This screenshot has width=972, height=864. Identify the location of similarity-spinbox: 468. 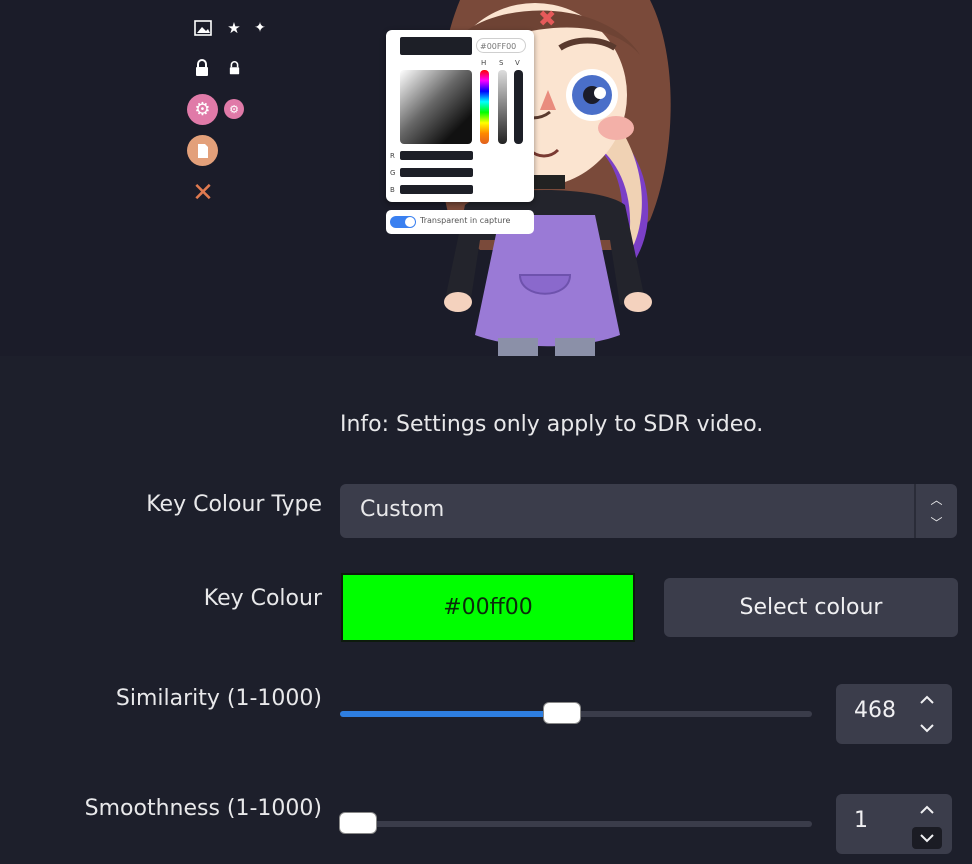
(894, 714).